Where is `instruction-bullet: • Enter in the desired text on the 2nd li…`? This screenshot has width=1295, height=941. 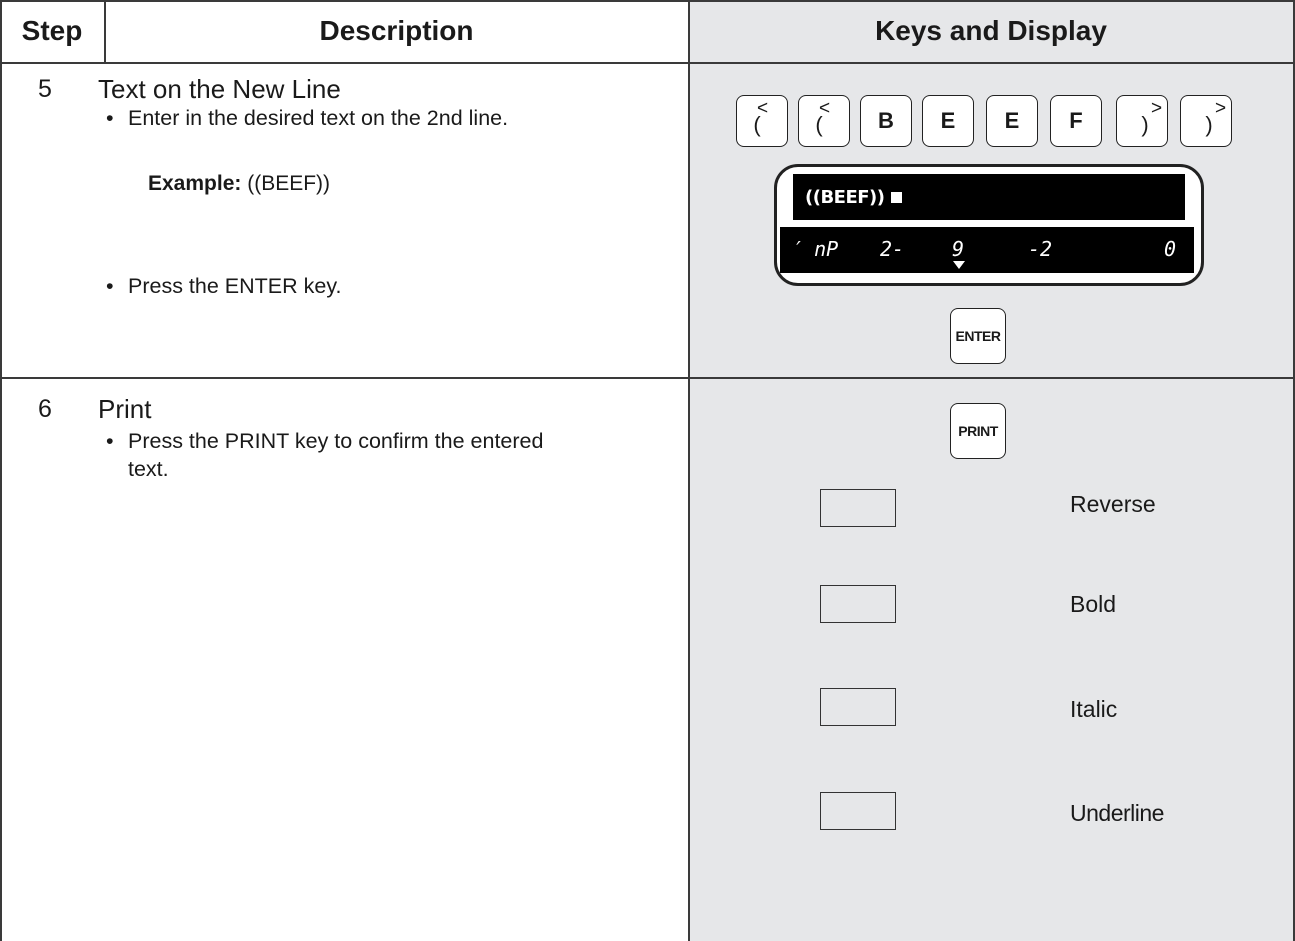 instruction-bullet: • Enter in the desired text on the 2nd li… is located at coordinates (307, 118).